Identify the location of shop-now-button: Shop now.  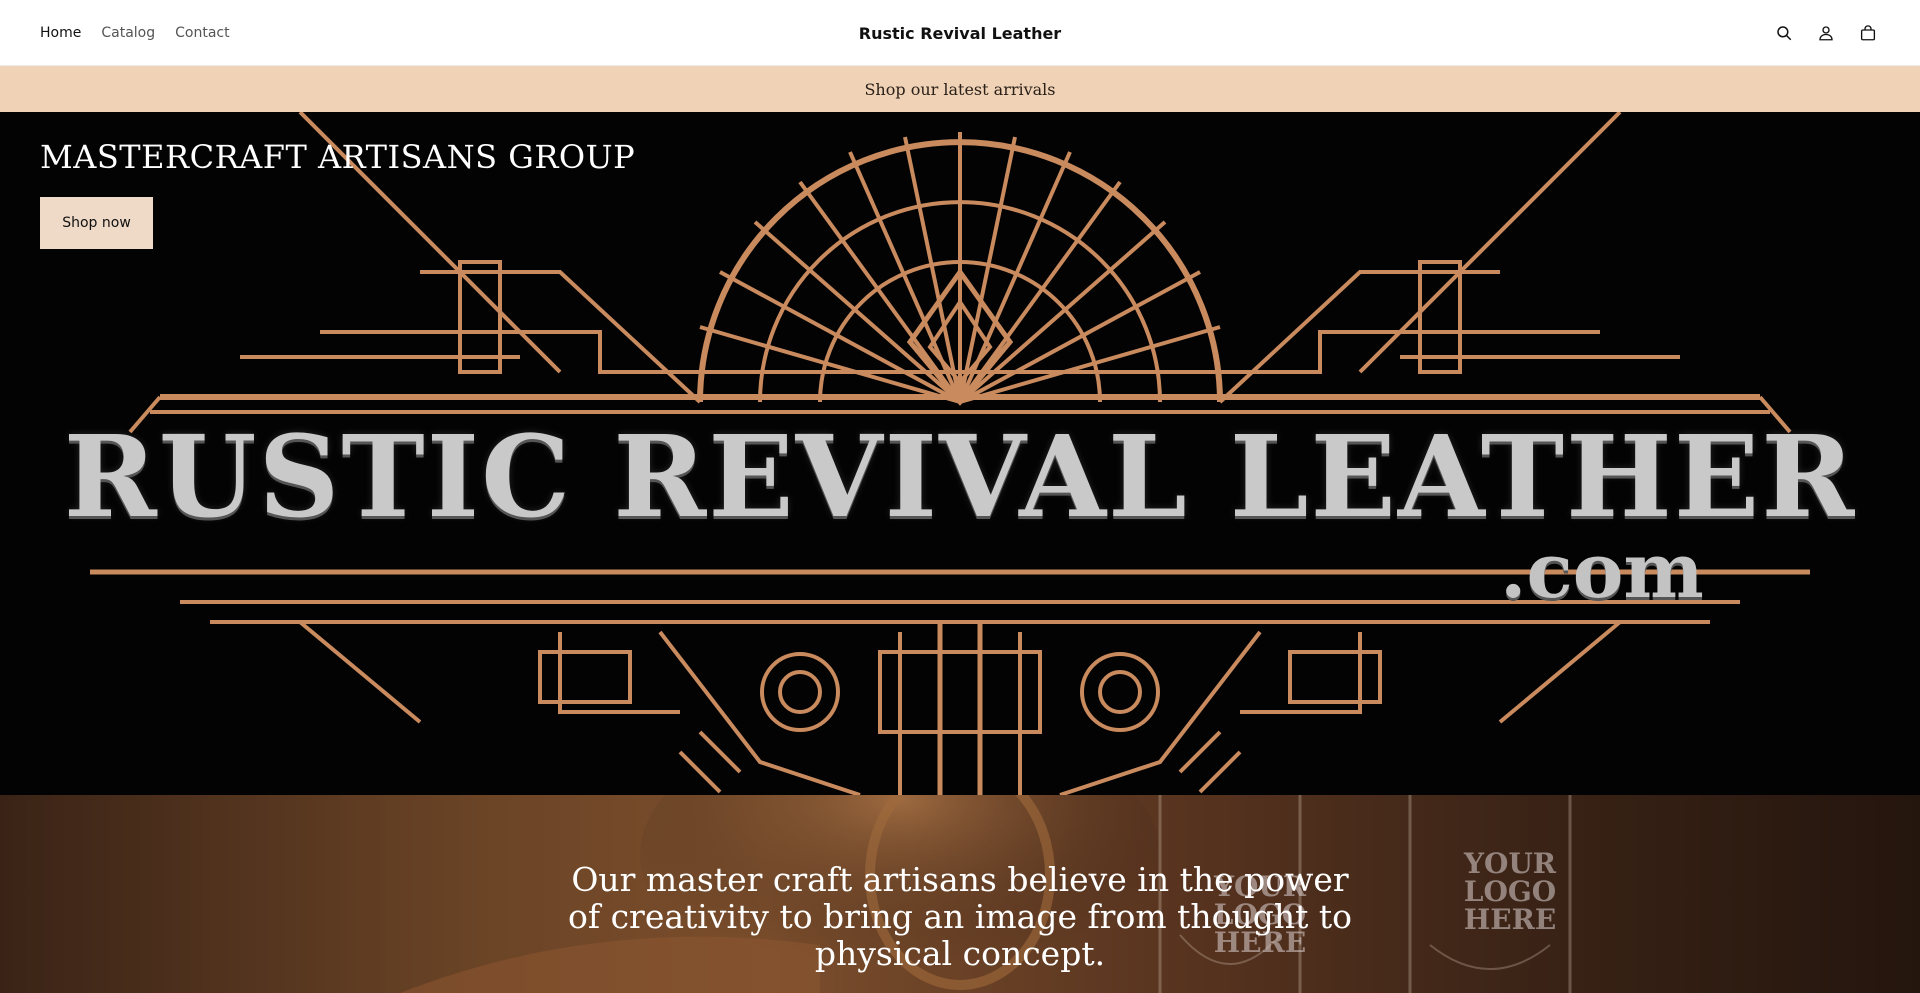
(96, 223).